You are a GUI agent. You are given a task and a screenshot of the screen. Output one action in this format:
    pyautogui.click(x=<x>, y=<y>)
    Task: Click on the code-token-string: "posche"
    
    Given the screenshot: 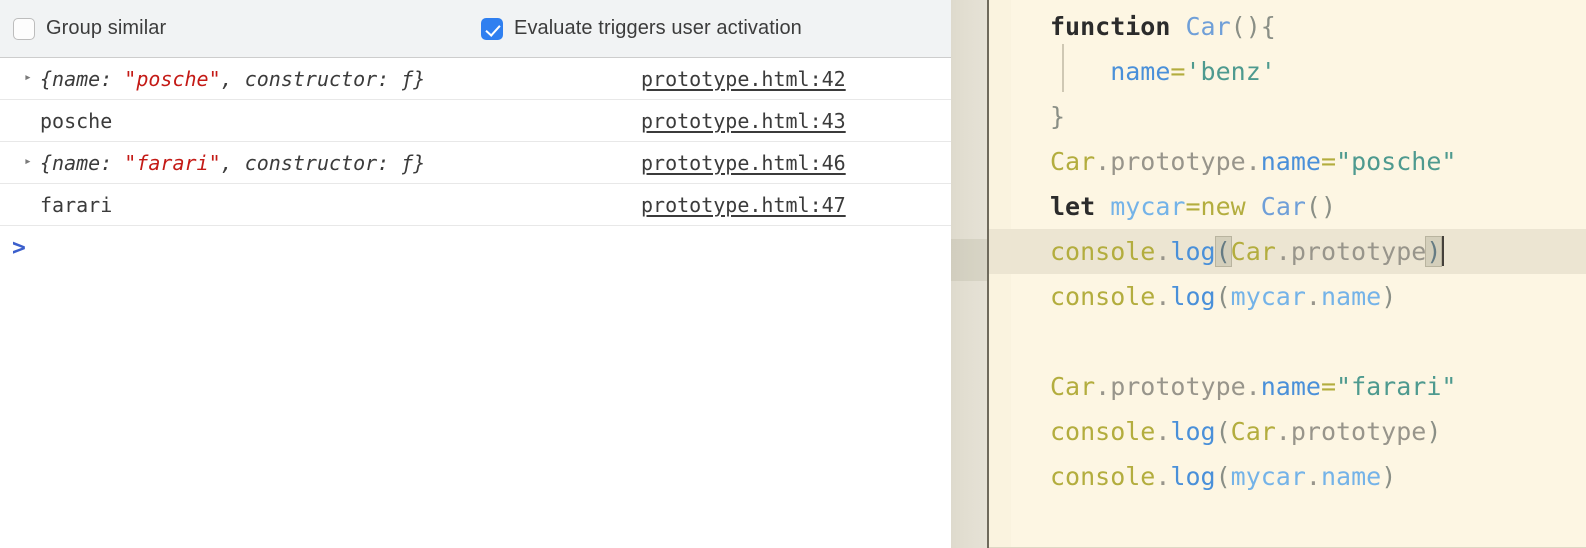 What is the action you would take?
    pyautogui.click(x=1396, y=161)
    